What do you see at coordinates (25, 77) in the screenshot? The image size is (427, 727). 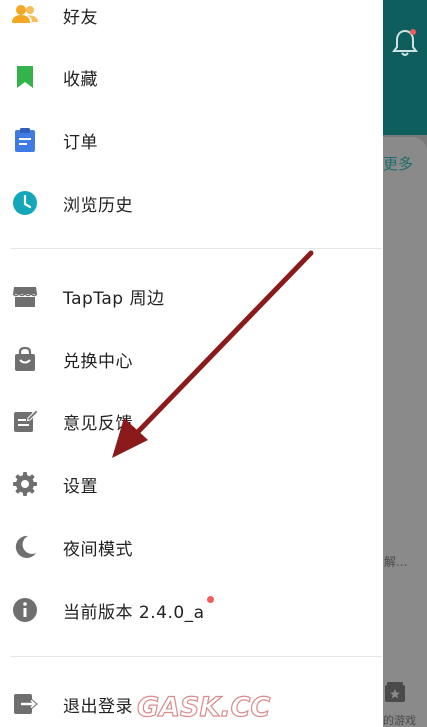 I see `bookmark-icon` at bounding box center [25, 77].